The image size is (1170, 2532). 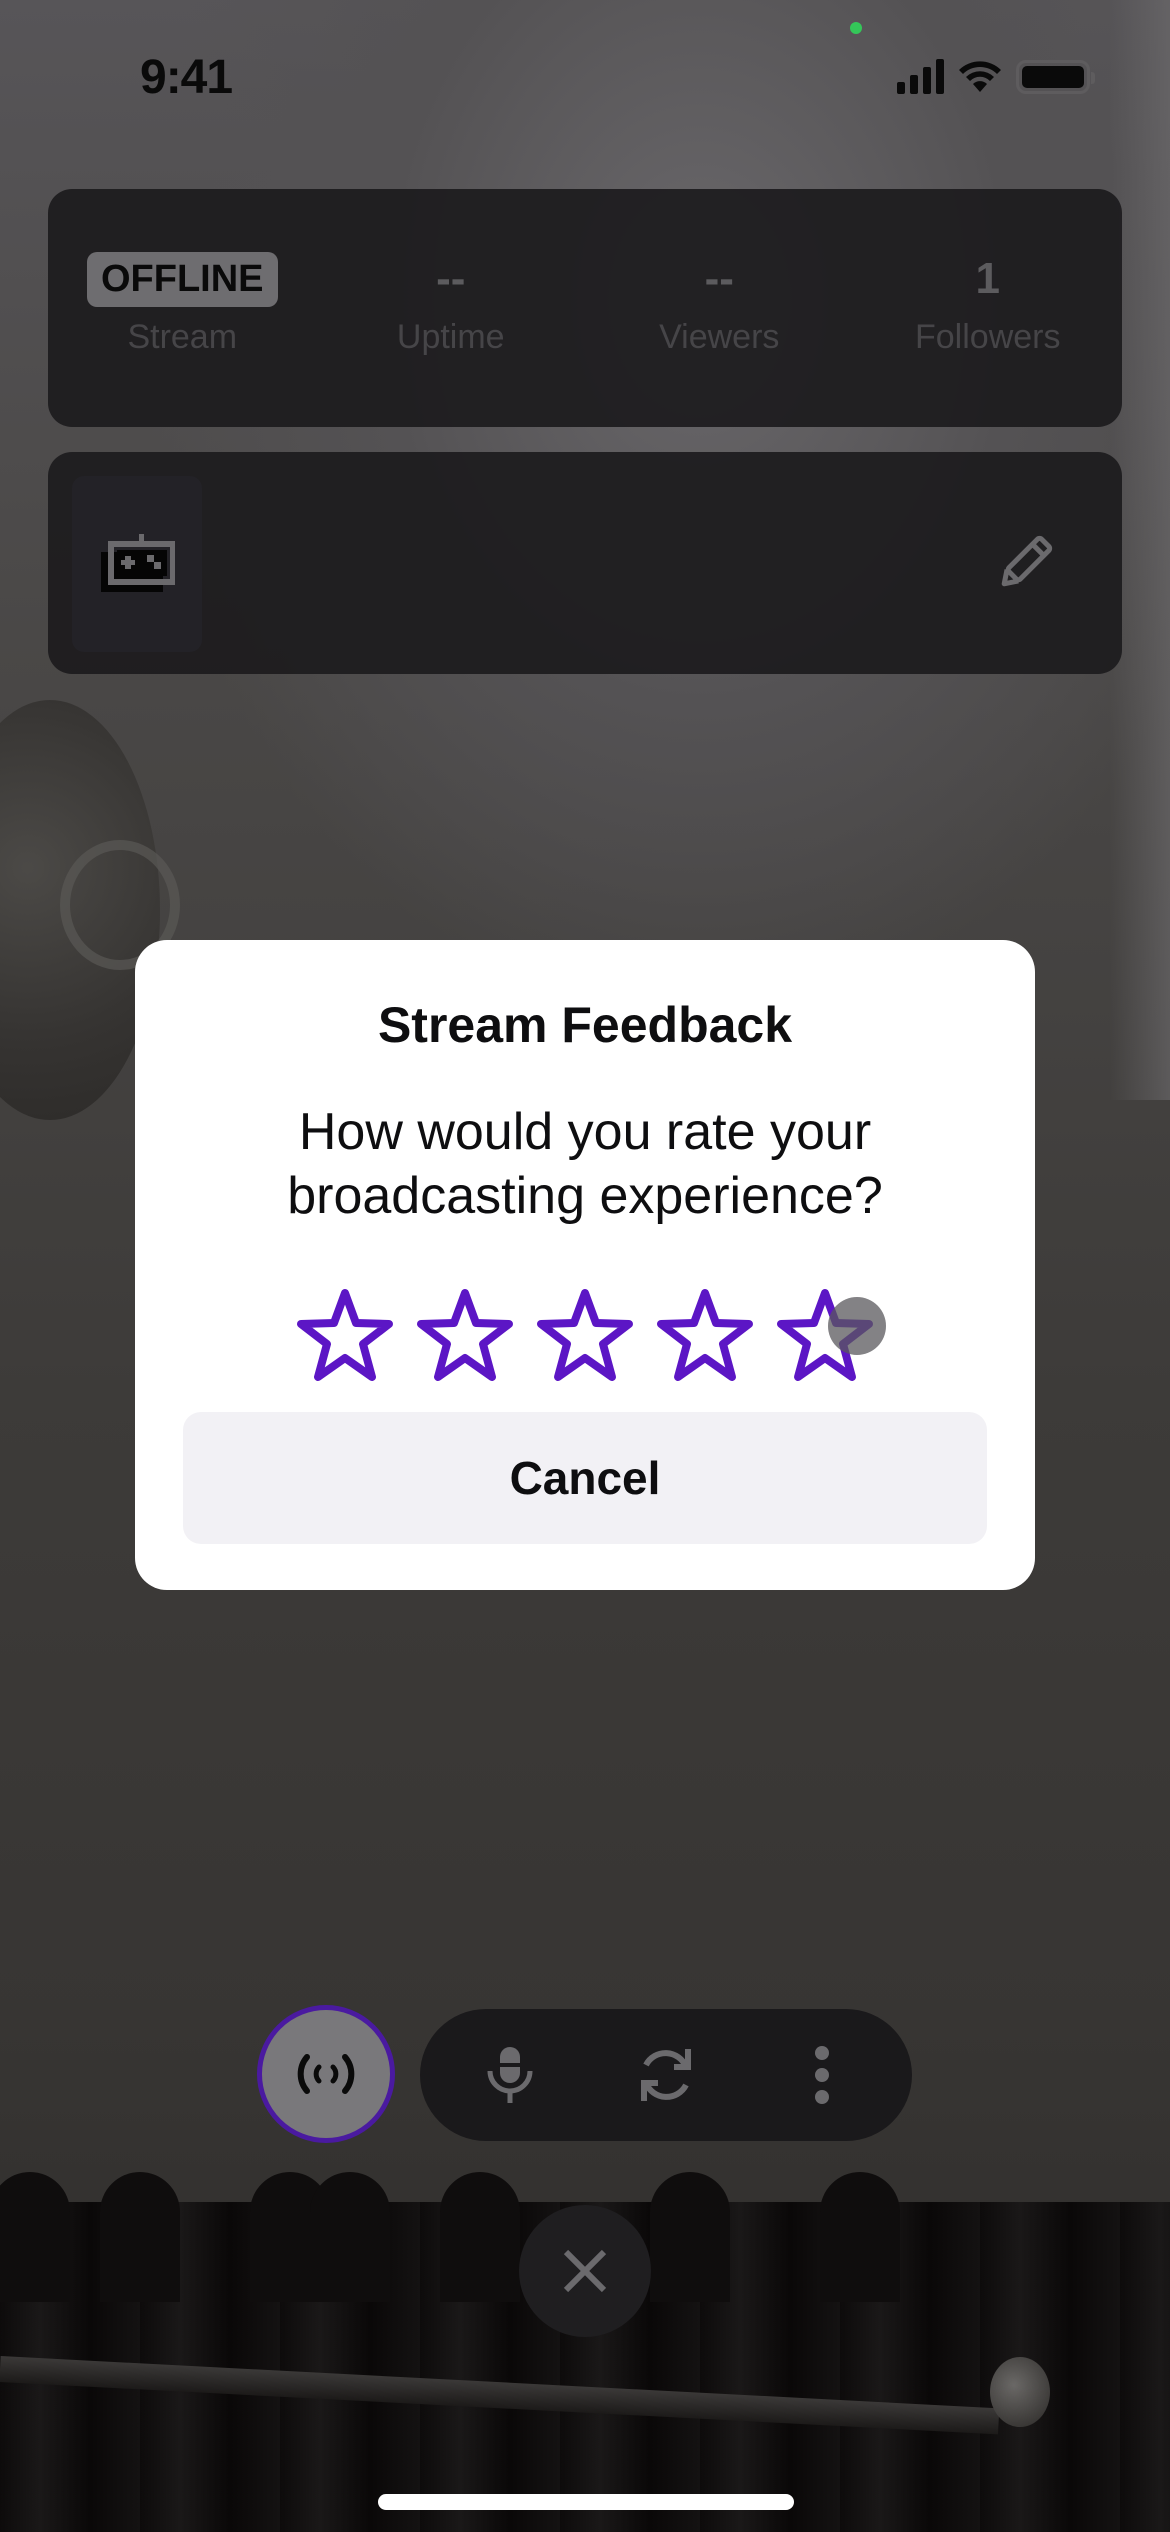 I want to click on stream-info-card, so click(x=585, y=563).